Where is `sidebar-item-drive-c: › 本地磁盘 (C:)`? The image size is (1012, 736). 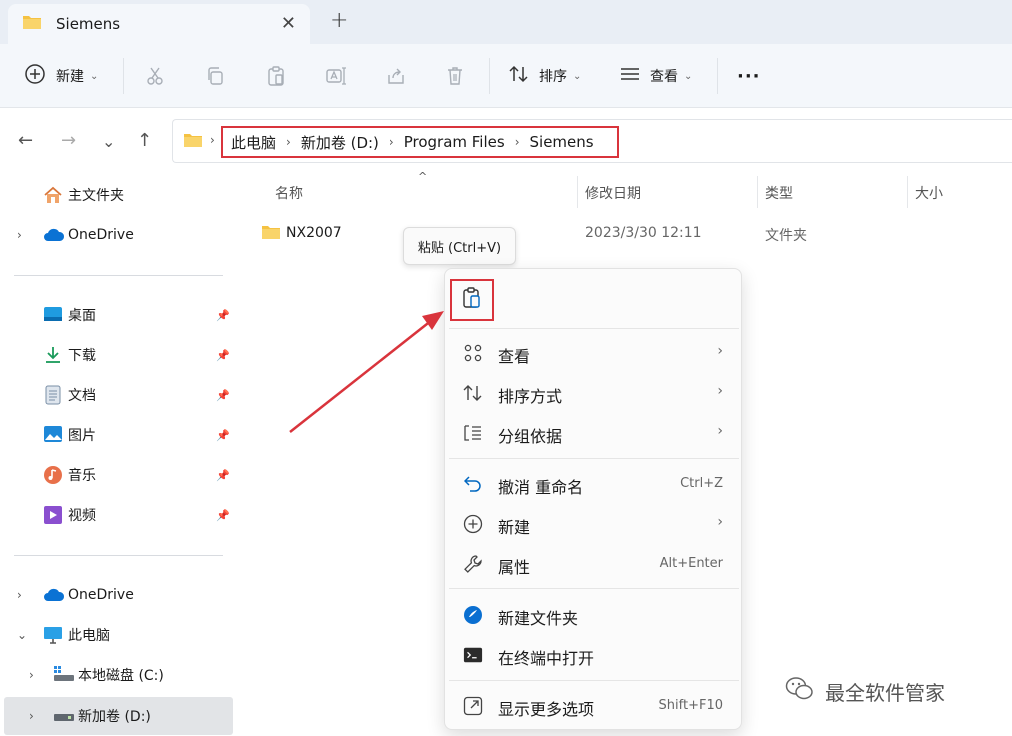
sidebar-item-drive-c: › 本地磁盘 (C:) is located at coordinates (118, 675).